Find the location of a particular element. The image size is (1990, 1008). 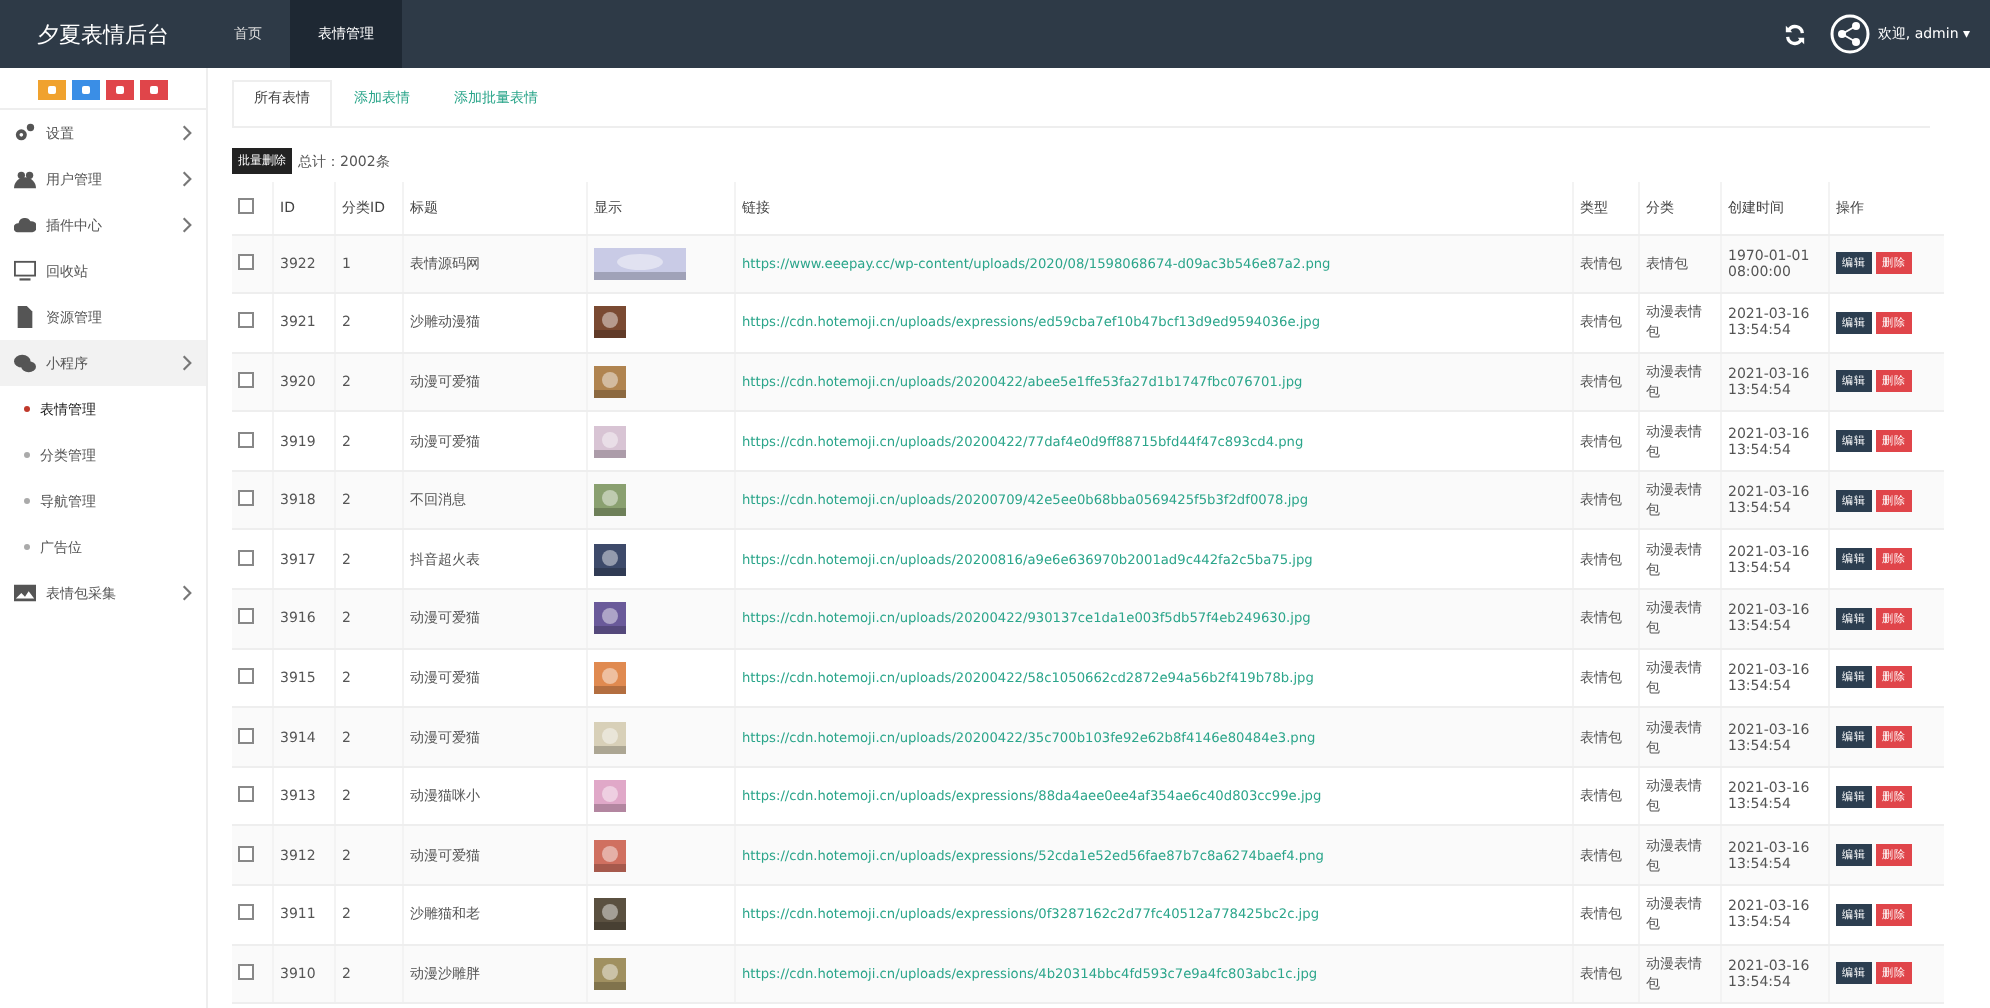

cloud-icon is located at coordinates (25, 225).